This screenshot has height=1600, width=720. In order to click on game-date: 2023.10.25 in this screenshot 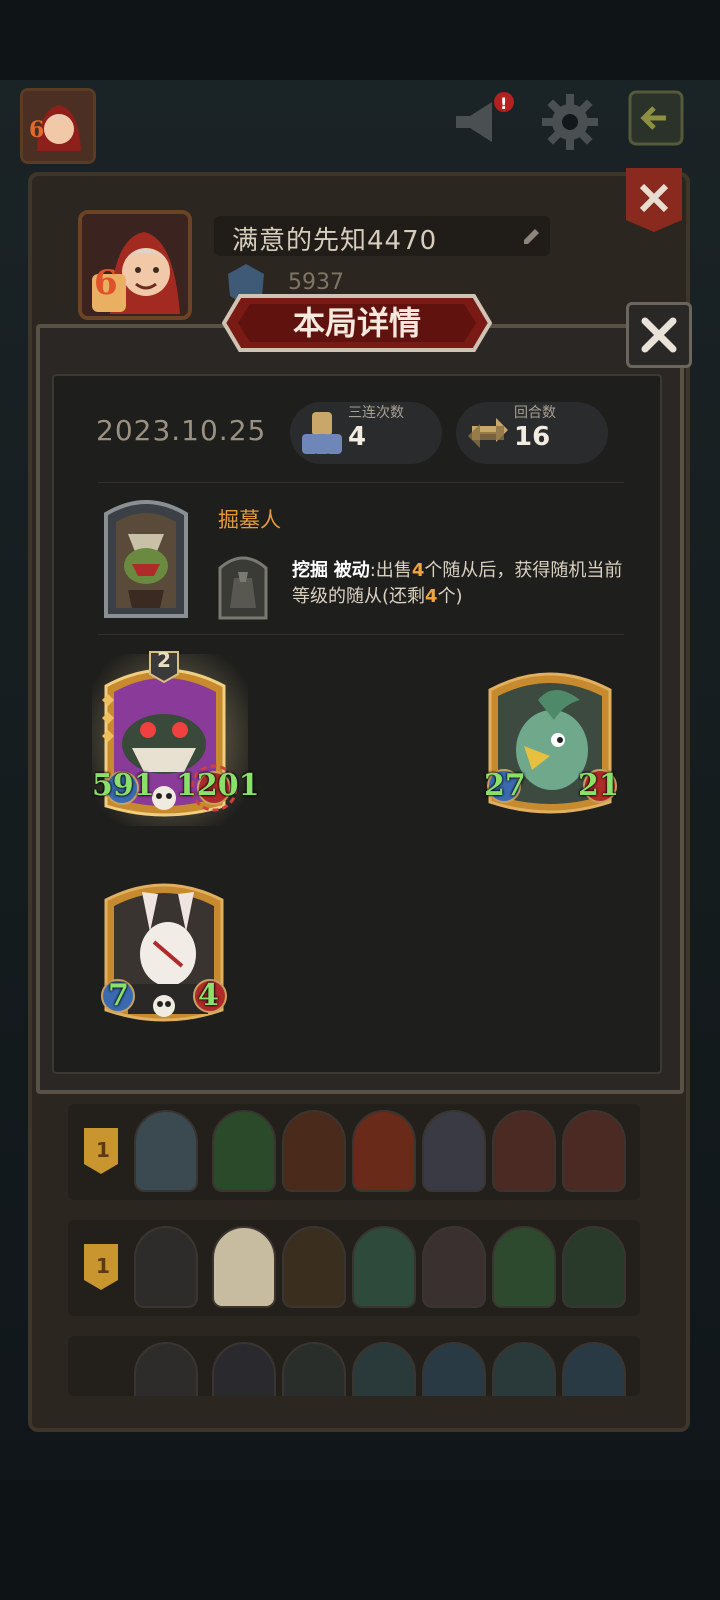, I will do `click(181, 430)`.